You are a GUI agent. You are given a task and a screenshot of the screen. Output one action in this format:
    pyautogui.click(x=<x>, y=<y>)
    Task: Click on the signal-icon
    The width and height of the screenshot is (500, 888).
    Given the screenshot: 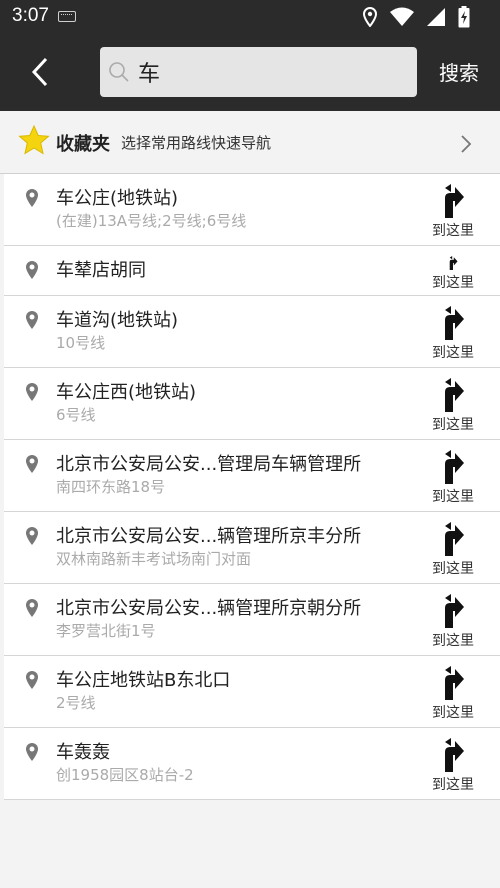 What is the action you would take?
    pyautogui.click(x=436, y=17)
    